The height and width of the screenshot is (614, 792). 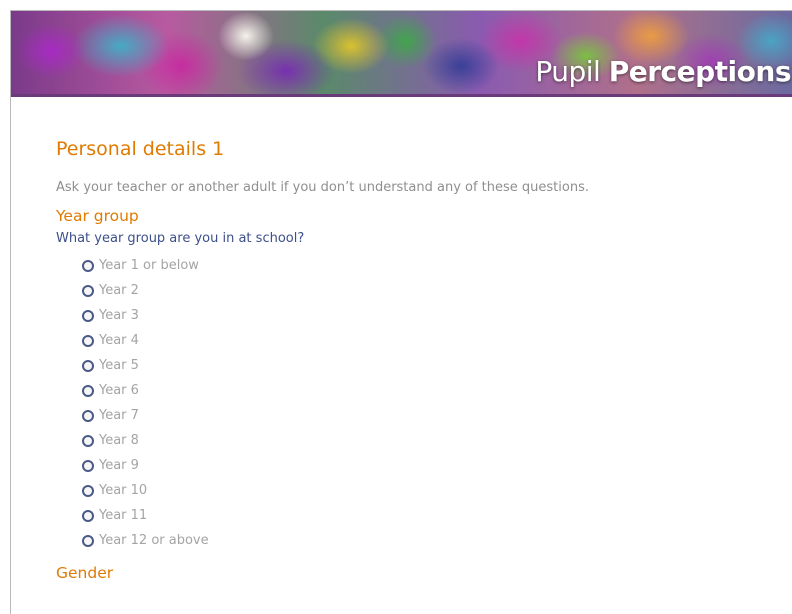 What do you see at coordinates (429, 315) in the screenshot?
I see `year-option-3: Year 3` at bounding box center [429, 315].